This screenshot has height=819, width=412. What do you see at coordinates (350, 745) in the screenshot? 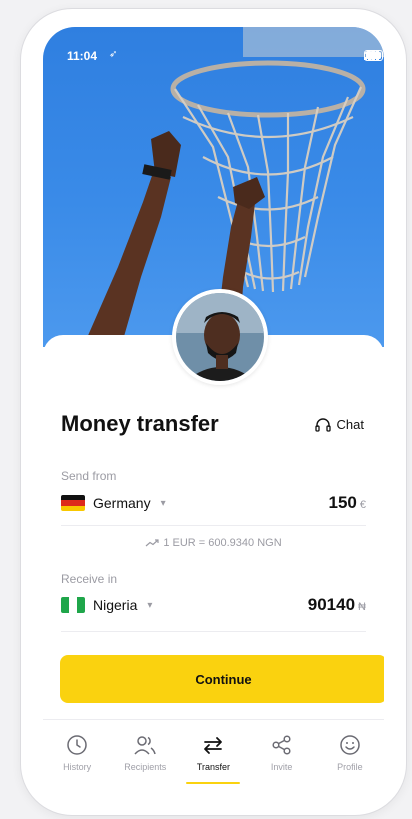
I see `smiley-icon` at bounding box center [350, 745].